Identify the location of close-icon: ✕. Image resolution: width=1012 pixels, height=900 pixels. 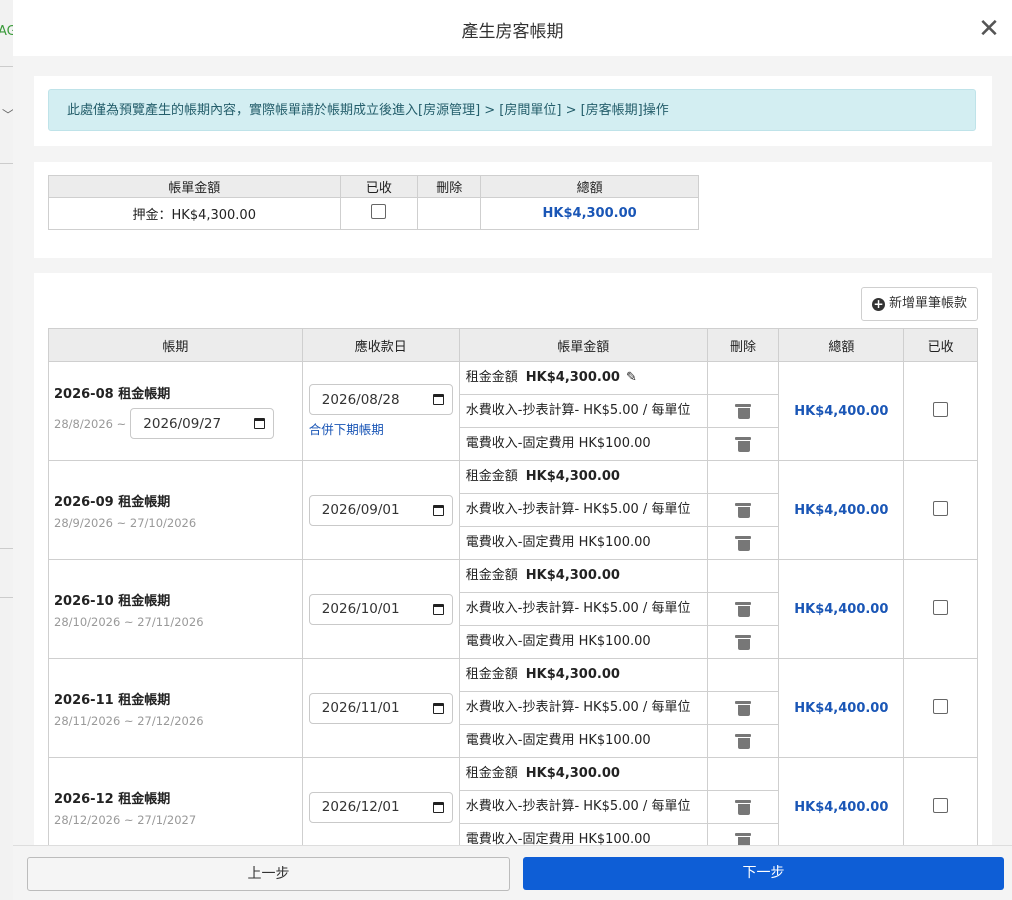
(989, 29).